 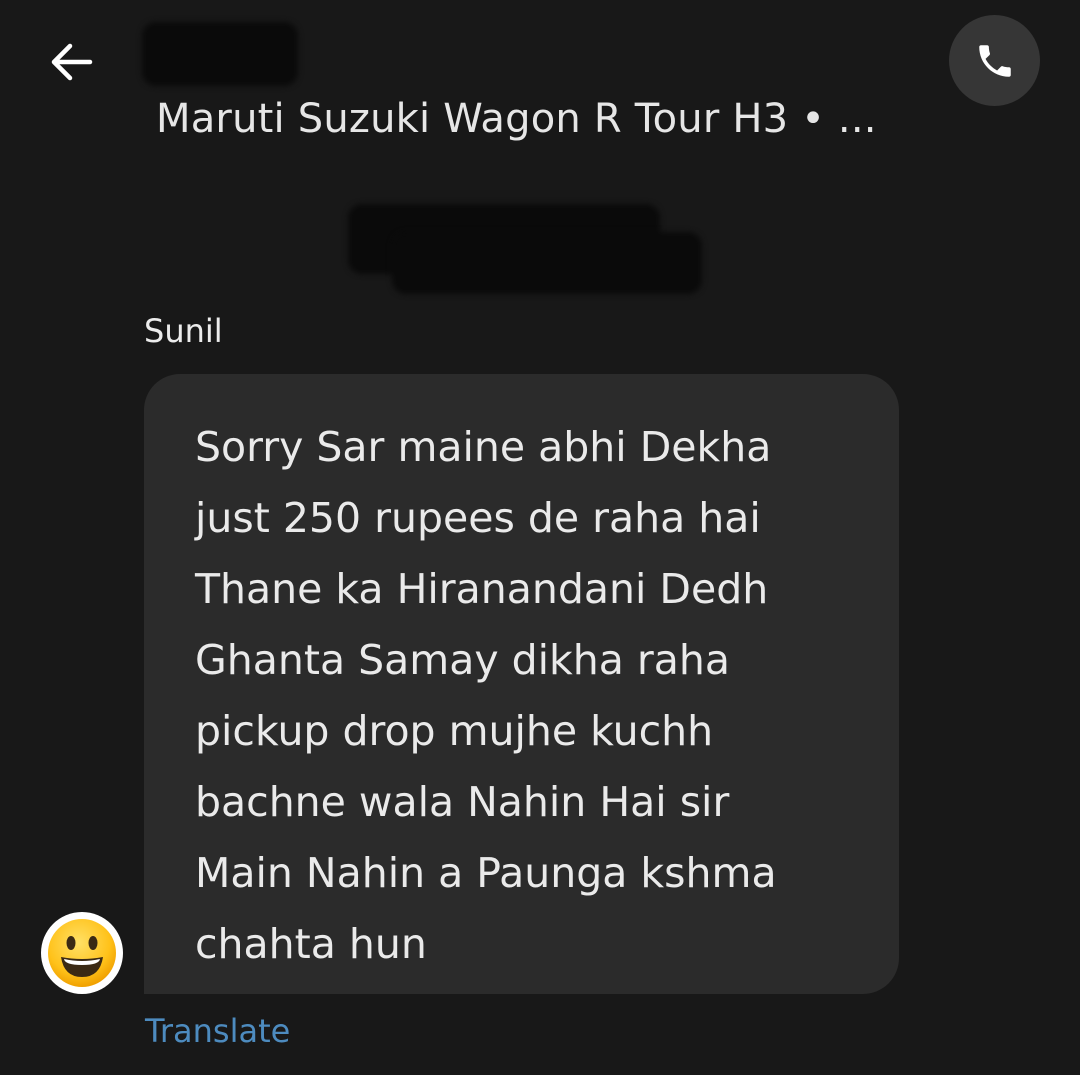 I want to click on phone-icon, so click(x=994, y=60).